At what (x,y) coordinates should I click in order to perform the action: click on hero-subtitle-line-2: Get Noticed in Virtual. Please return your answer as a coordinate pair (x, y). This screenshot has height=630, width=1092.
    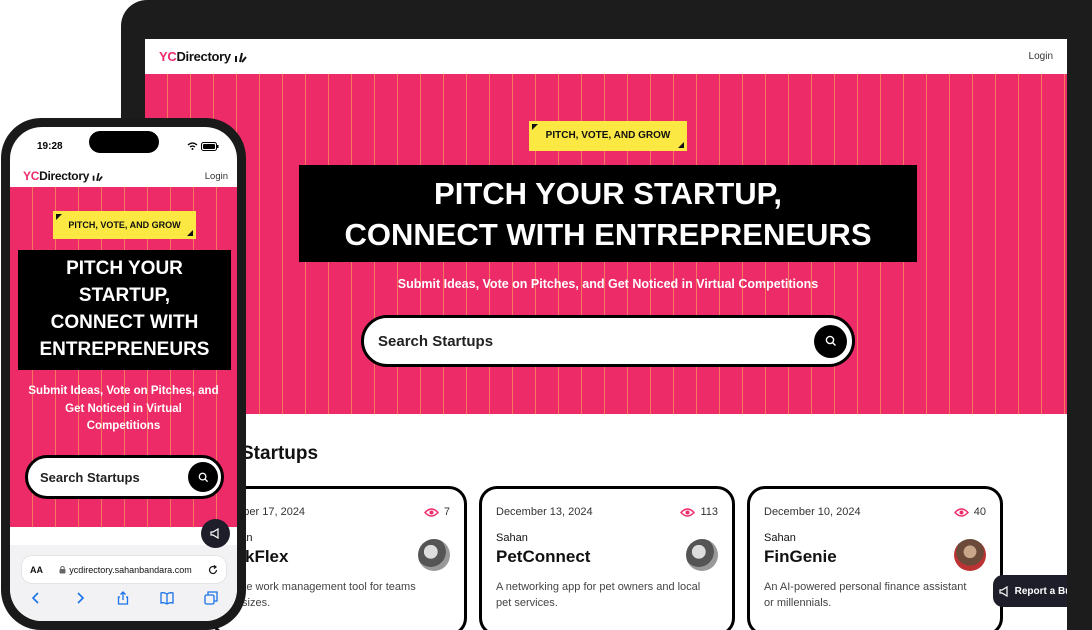
    Looking at the image, I should click on (123, 408).